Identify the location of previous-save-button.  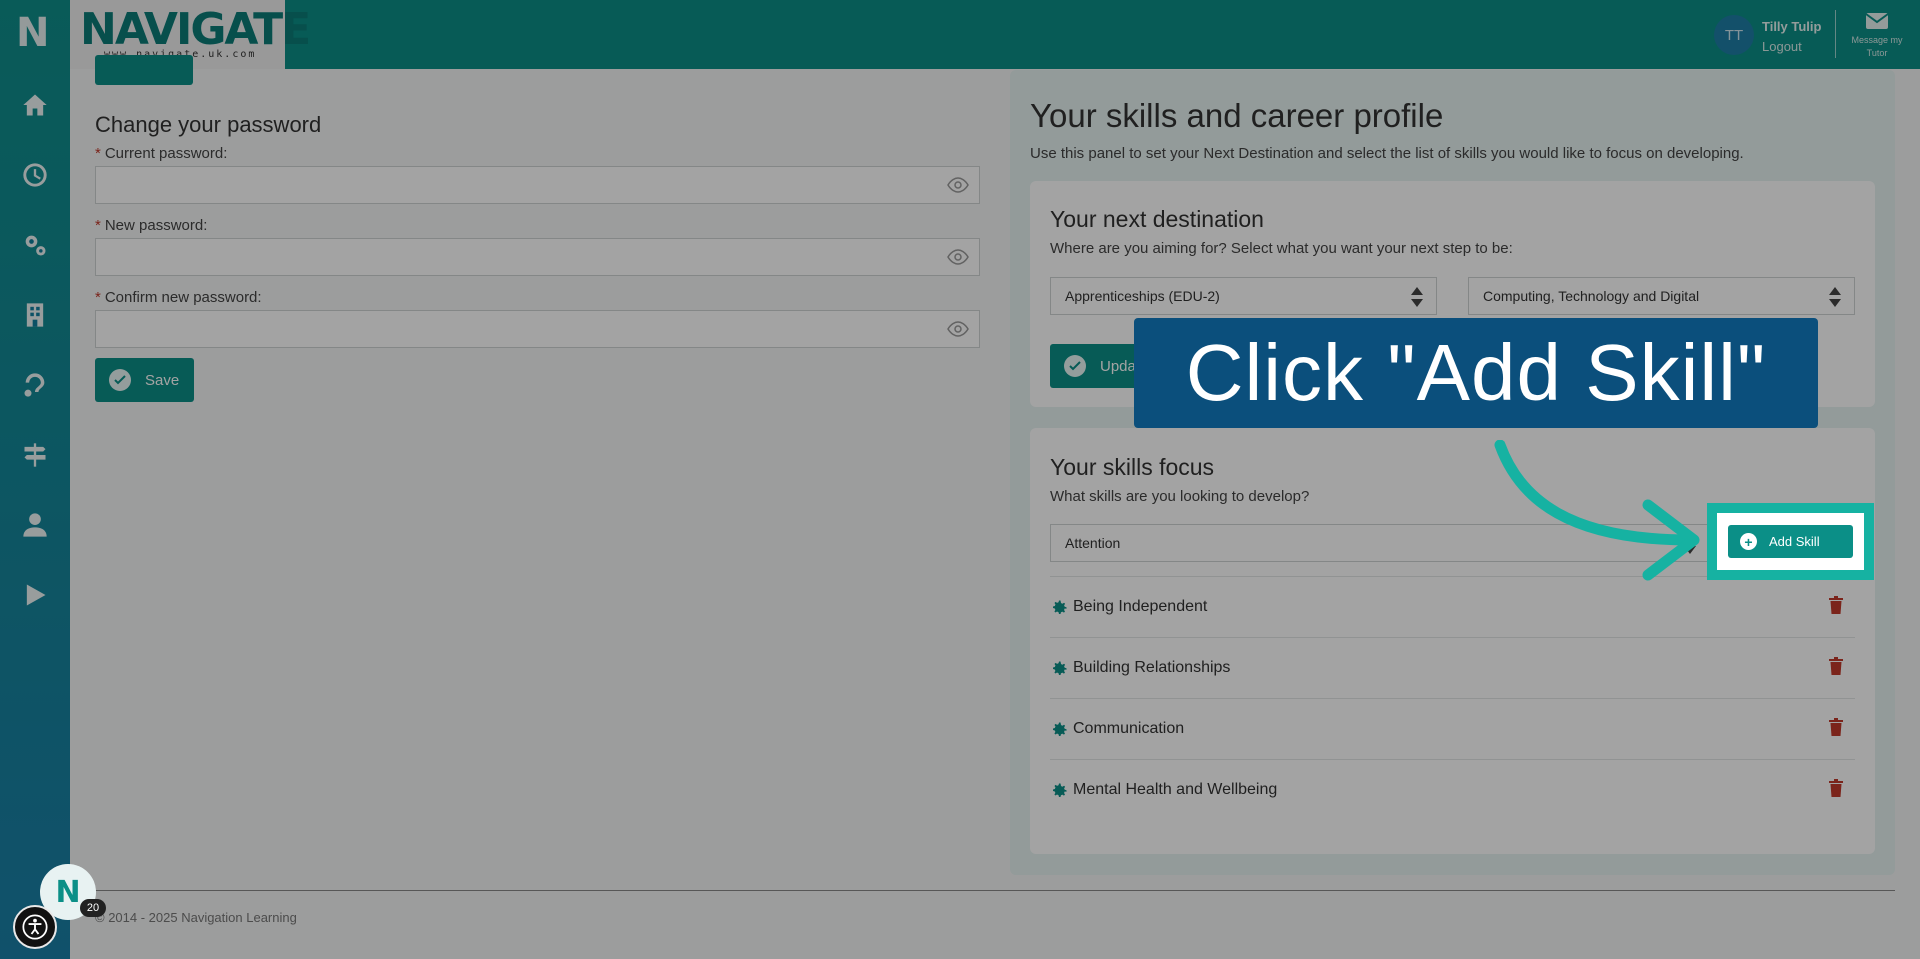
(144, 70).